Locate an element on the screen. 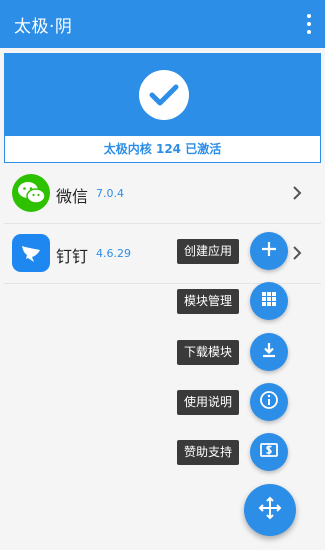  app-version: 7.0.4 is located at coordinates (110, 193).